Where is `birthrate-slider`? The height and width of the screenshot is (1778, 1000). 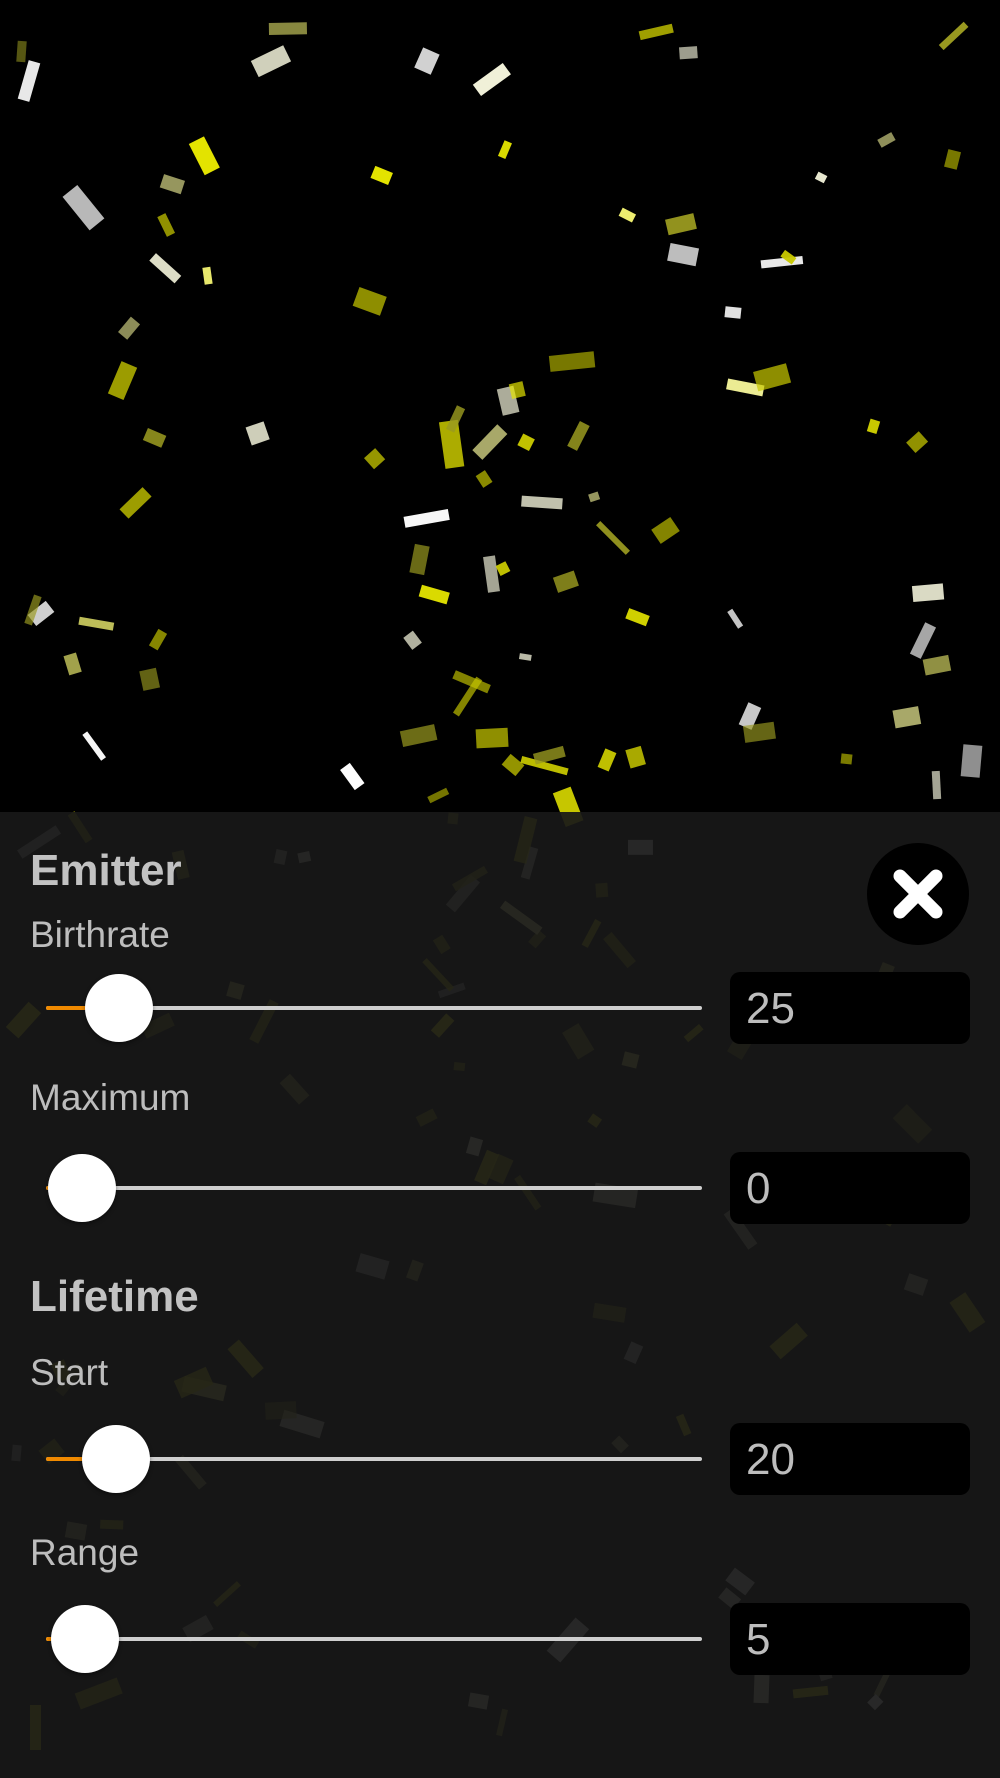 birthrate-slider is located at coordinates (374, 1008).